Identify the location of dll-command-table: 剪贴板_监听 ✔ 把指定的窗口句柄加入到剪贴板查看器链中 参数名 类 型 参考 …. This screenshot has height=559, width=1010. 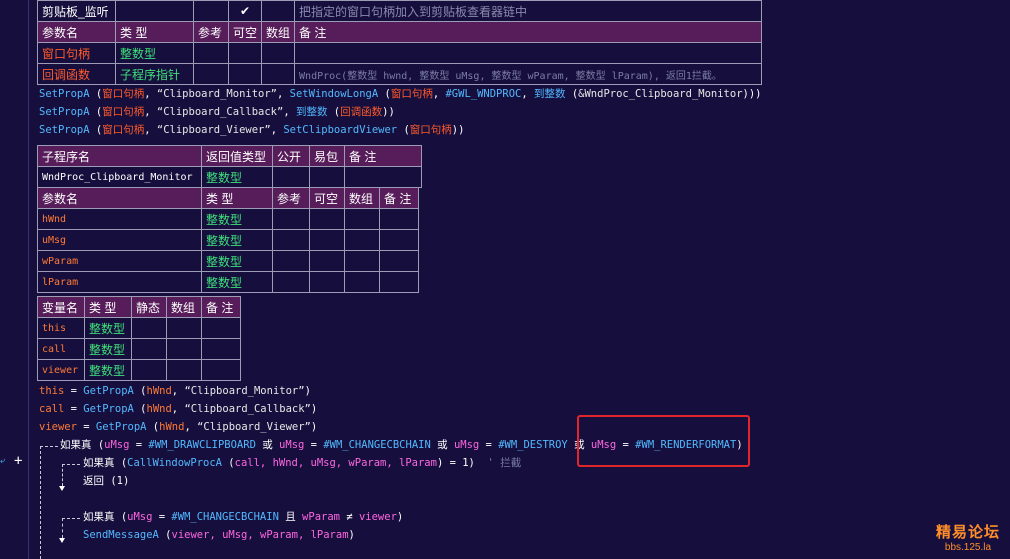
(400, 42).